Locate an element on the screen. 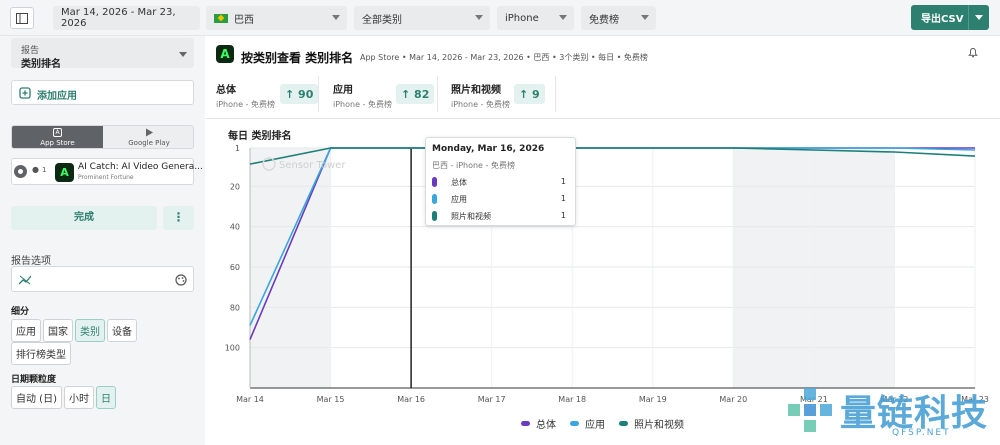 Image resolution: width=1000 pixels, height=445 pixels. tooltip-label: 照片和视频 is located at coordinates (471, 216).